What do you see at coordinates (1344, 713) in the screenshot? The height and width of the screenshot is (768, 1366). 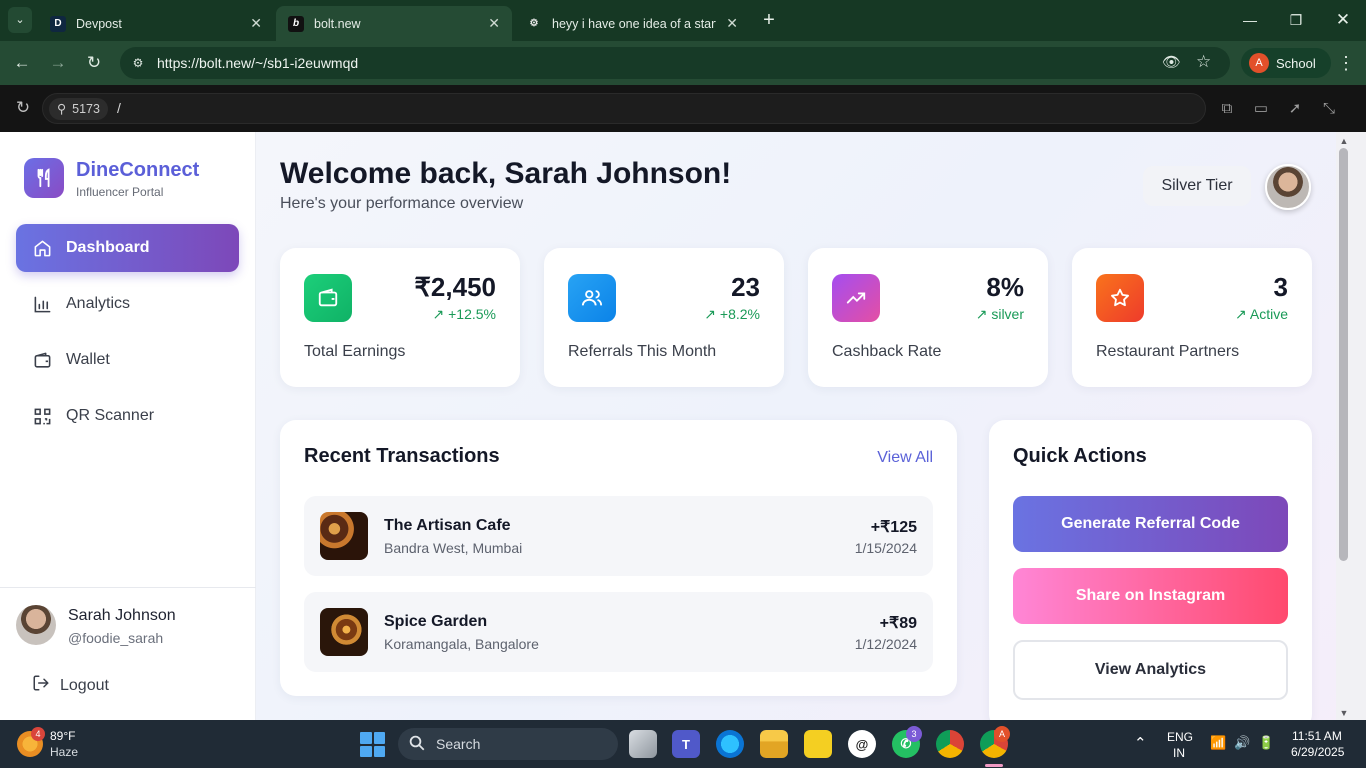 I see `scroll-down-icon: ▼` at bounding box center [1344, 713].